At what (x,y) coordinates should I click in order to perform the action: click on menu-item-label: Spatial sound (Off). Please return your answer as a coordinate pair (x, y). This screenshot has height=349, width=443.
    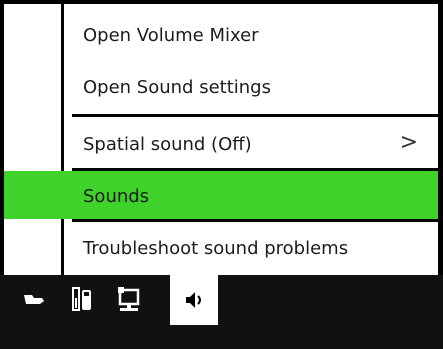
    Looking at the image, I should click on (167, 144).